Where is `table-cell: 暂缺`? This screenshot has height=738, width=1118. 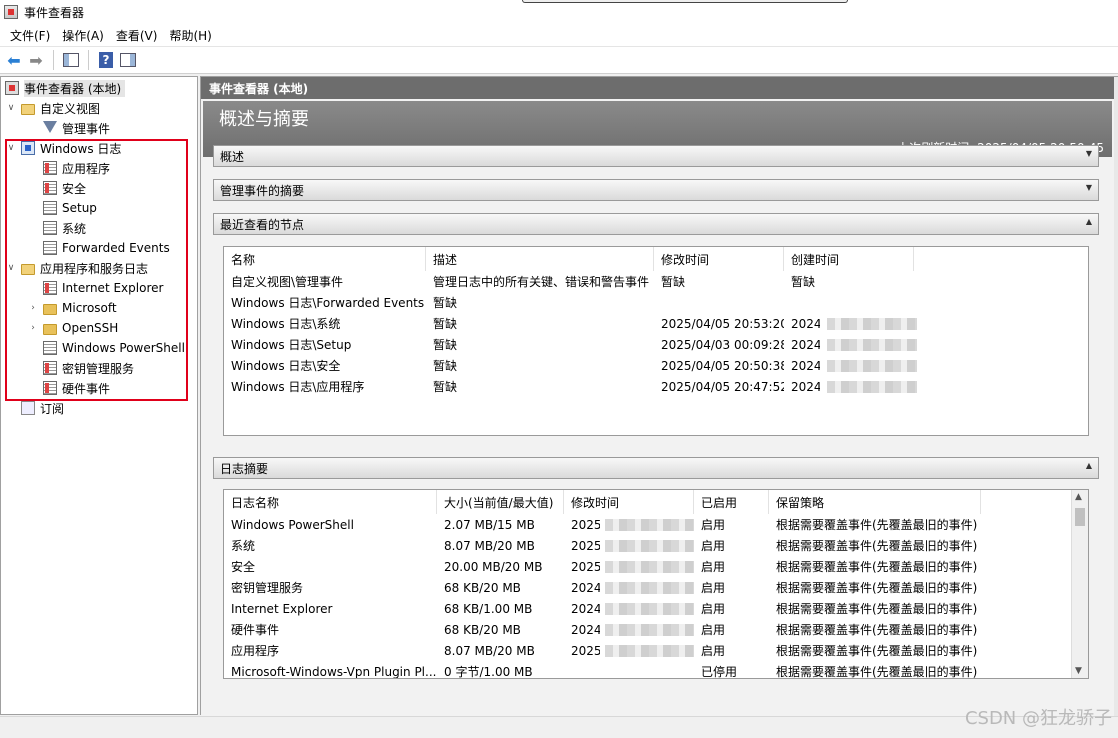
table-cell: 暂缺 is located at coordinates (445, 324).